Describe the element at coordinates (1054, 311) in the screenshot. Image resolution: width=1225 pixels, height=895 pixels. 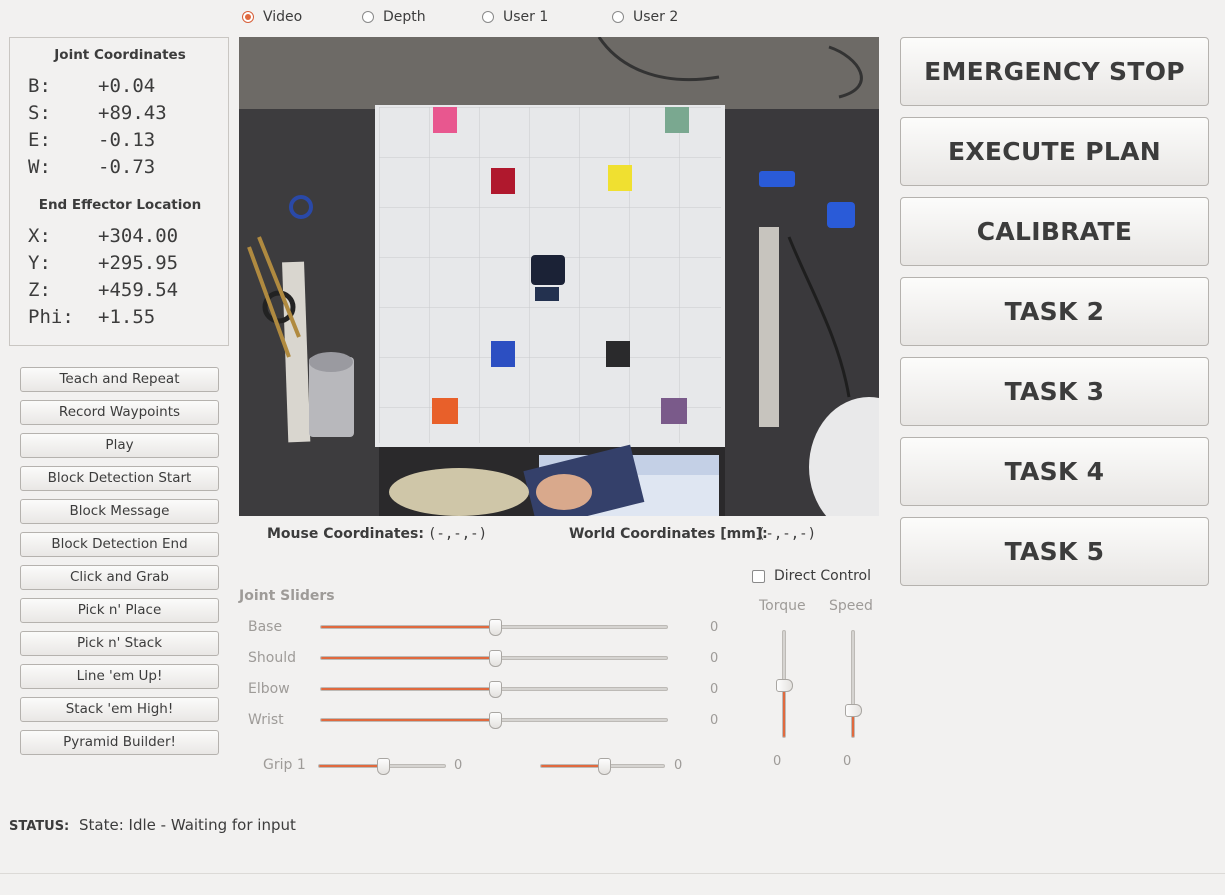
I see `task-2-button: TASK 2` at that location.